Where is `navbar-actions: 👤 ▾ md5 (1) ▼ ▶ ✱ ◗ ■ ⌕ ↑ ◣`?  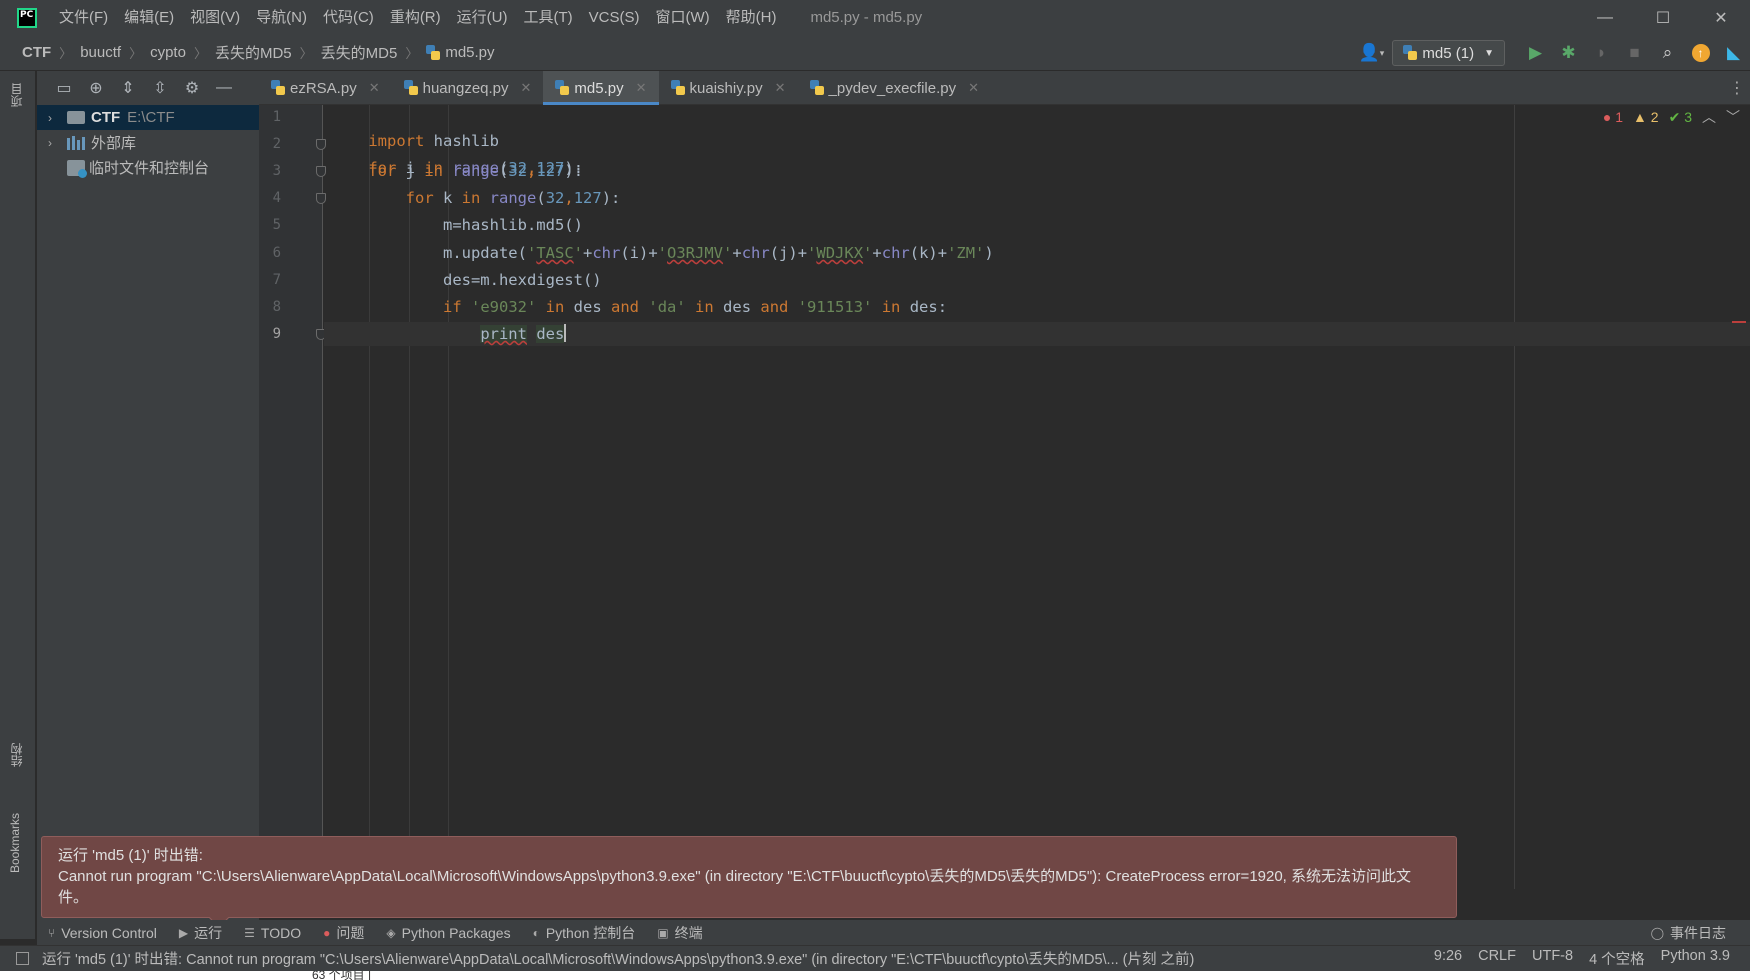 navbar-actions: 👤 ▾ md5 (1) ▼ ▶ ✱ ◗ ■ ⌕ ↑ ◣ is located at coordinates (1550, 53).